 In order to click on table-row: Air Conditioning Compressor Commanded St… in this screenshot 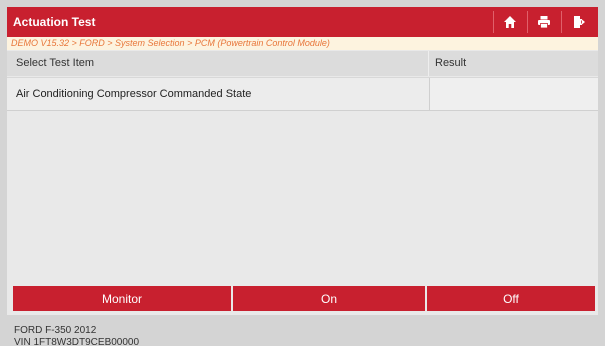, I will do `click(302, 94)`.